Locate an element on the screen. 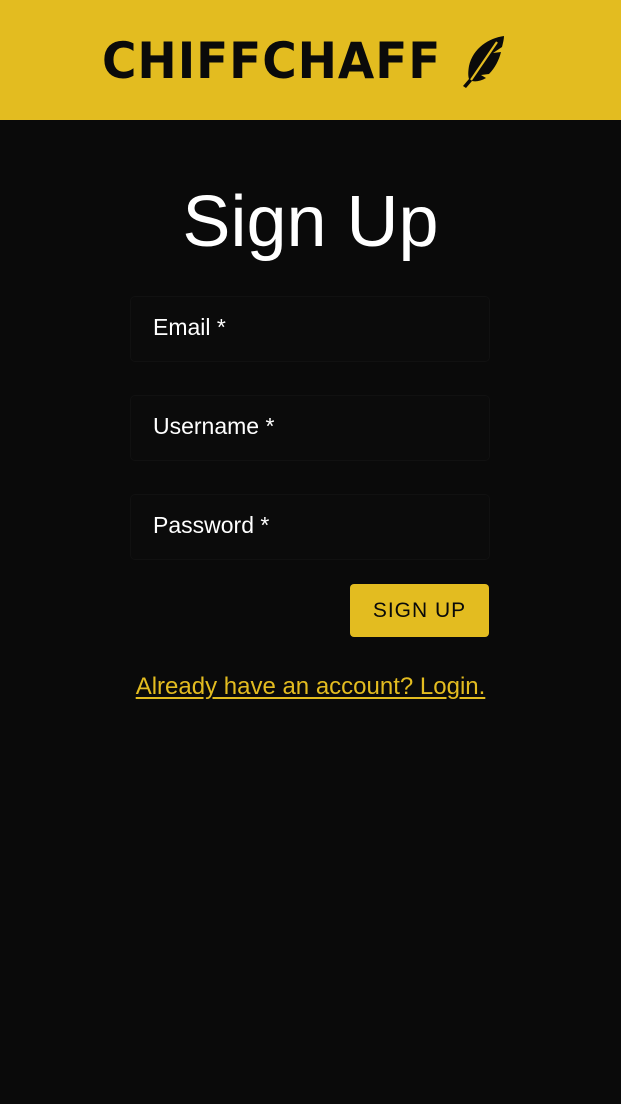 This screenshot has height=1104, width=621. sign-up-button: SIGN UP is located at coordinates (419, 610).